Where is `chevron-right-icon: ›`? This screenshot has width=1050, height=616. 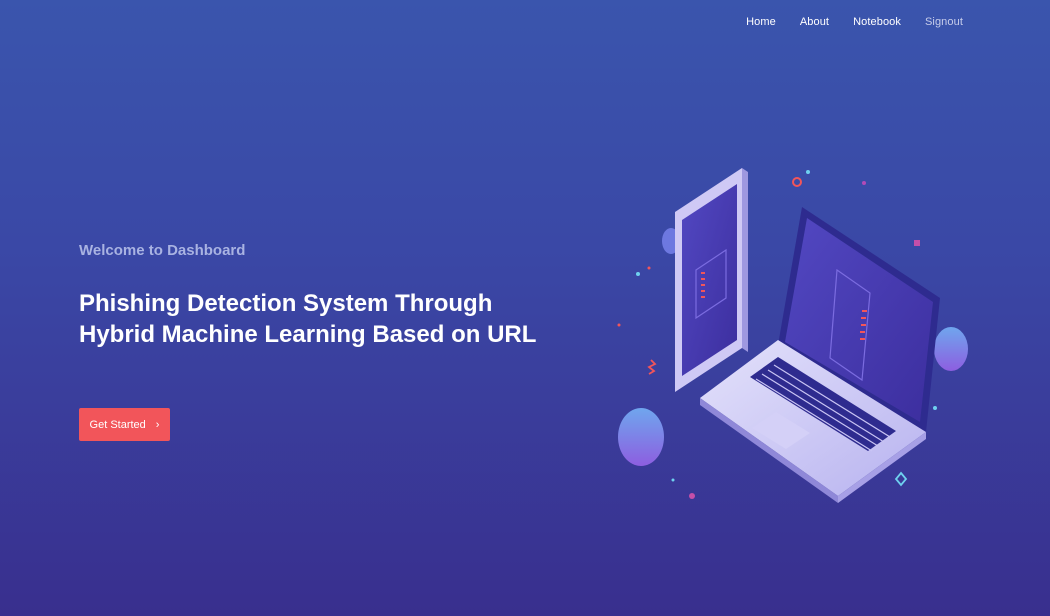 chevron-right-icon: › is located at coordinates (157, 424).